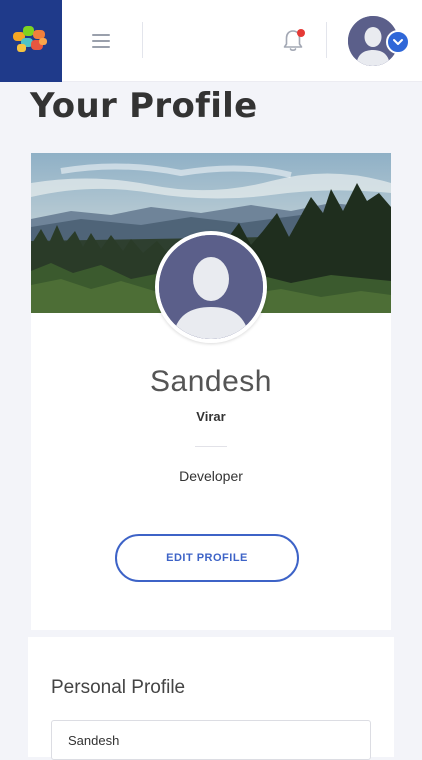 The height and width of the screenshot is (760, 422). Describe the element at coordinates (211, 416) in the screenshot. I see `profile-location: Virar` at that location.